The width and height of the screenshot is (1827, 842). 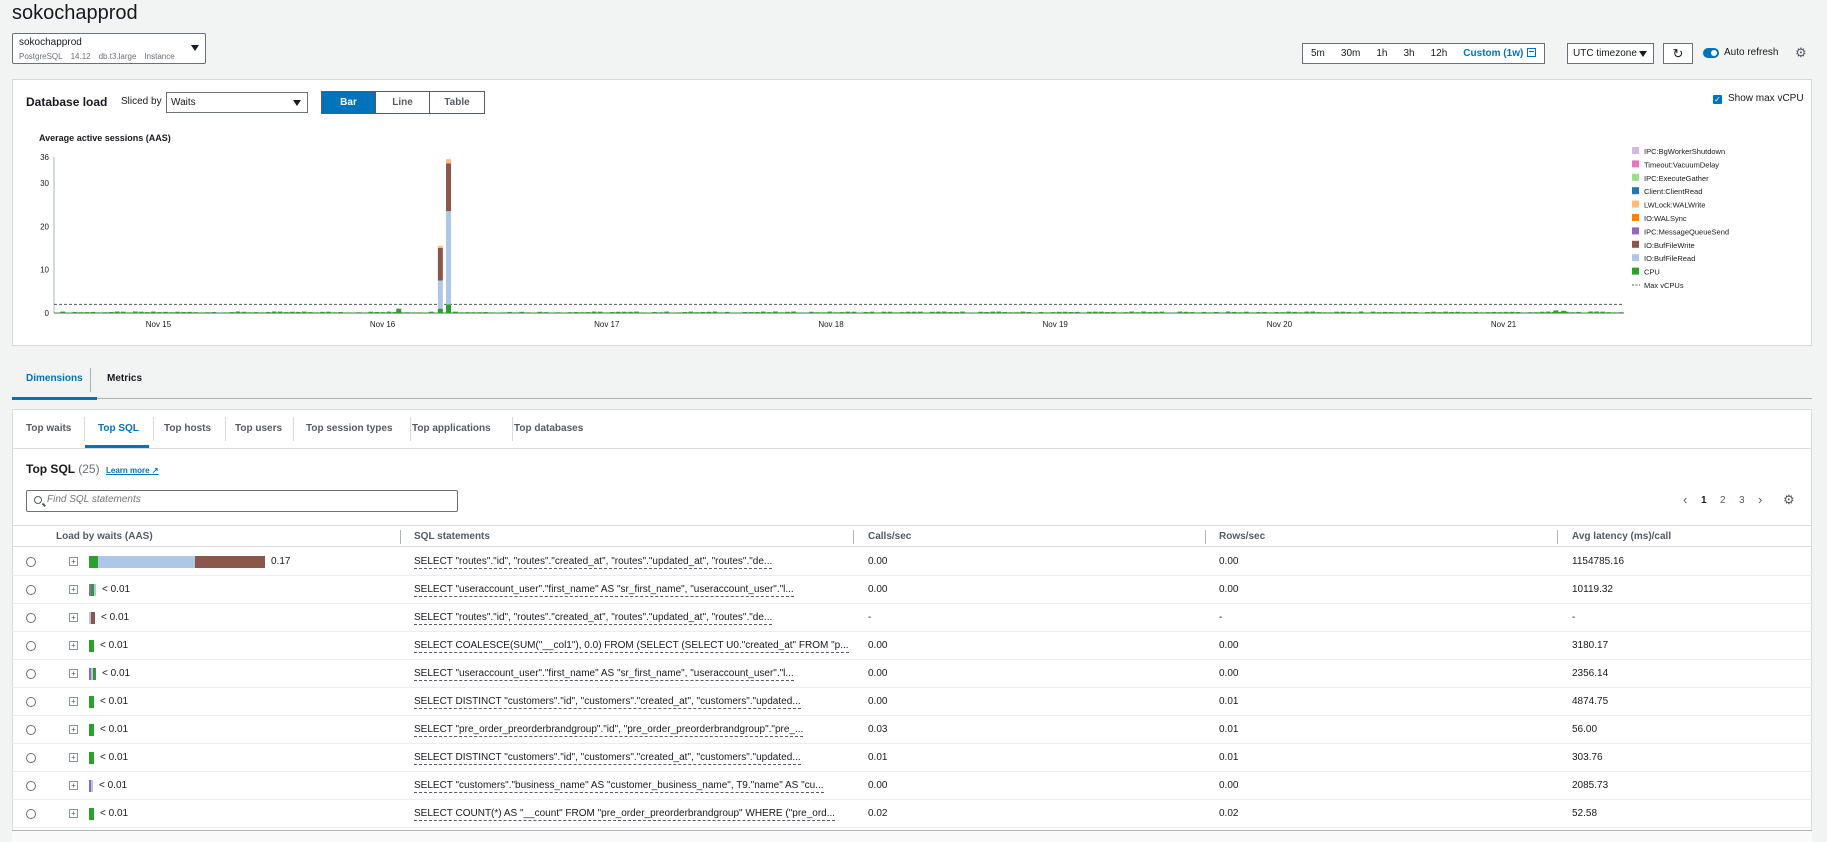 What do you see at coordinates (1439, 53) in the screenshot?
I see `range-12h: 12h` at bounding box center [1439, 53].